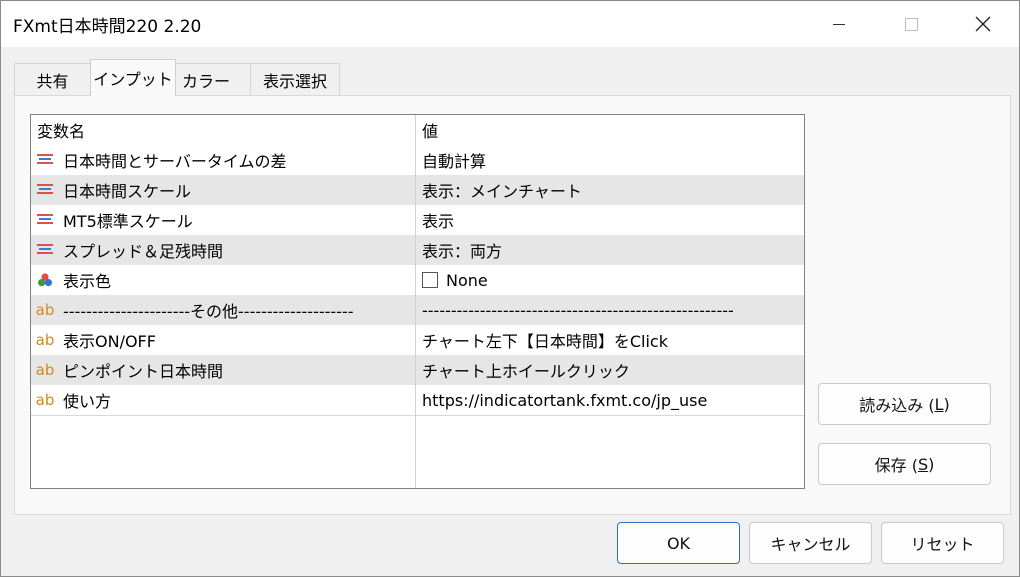 The width and height of the screenshot is (1020, 577). I want to click on maximize-icon, so click(911, 24).